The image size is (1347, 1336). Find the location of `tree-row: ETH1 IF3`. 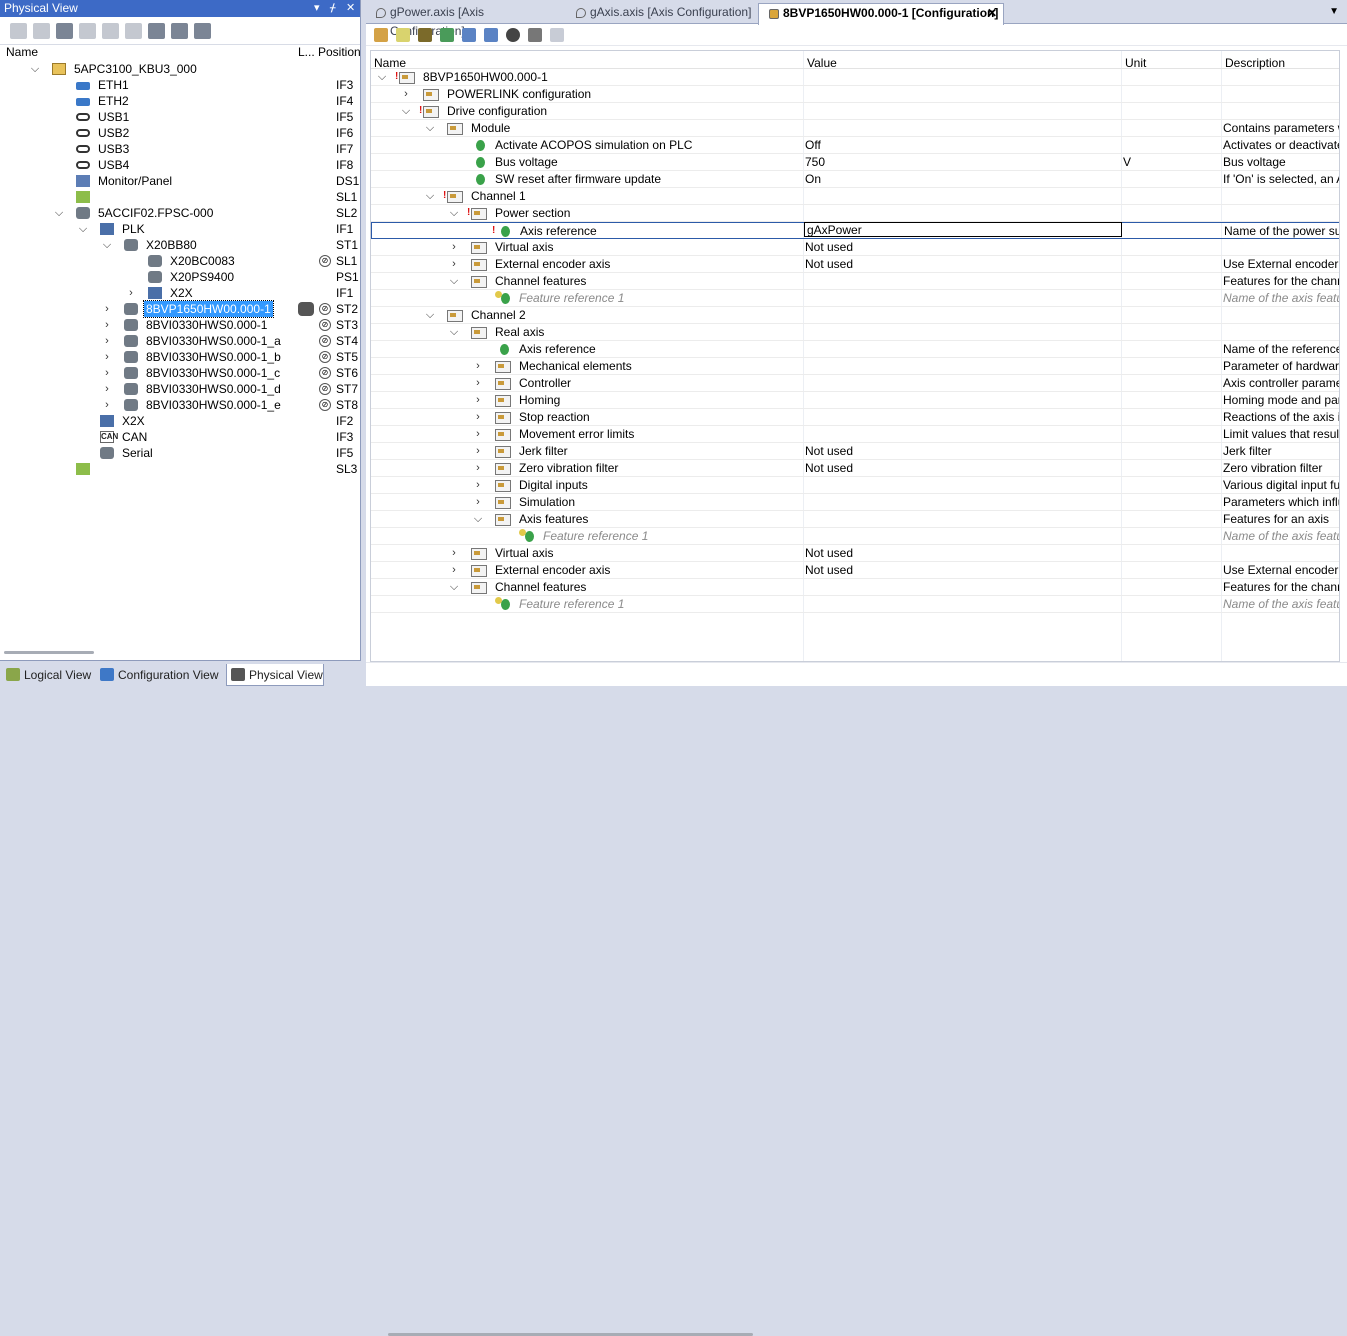

tree-row: ETH1 IF3 is located at coordinates (179, 85).